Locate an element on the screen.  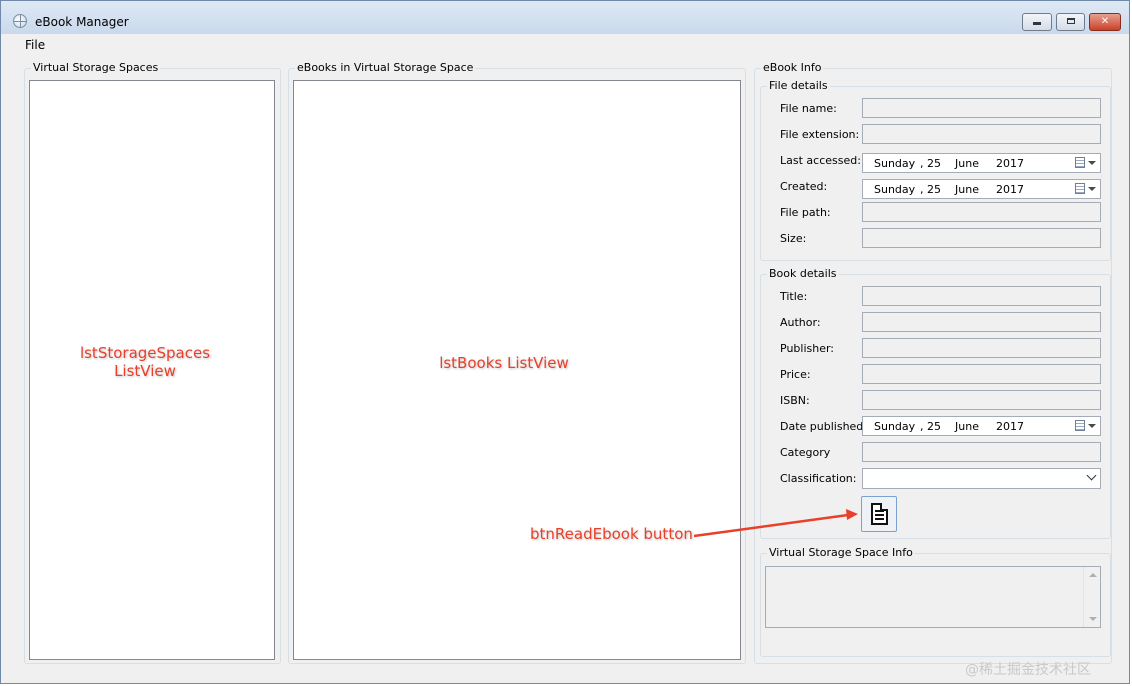
annotation-arrow is located at coordinates (775, 523).